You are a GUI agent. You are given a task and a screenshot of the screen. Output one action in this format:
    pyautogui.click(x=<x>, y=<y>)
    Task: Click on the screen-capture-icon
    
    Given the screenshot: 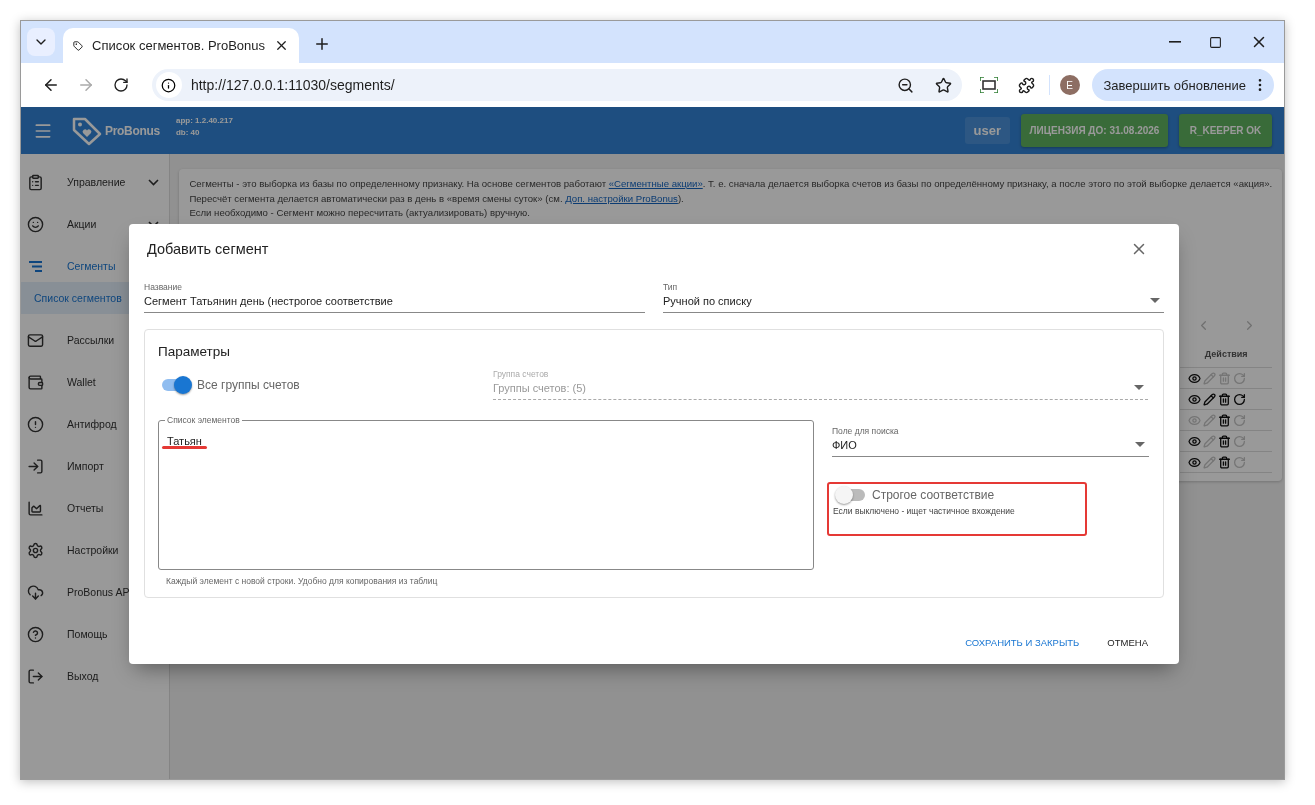 What is the action you would take?
    pyautogui.click(x=988, y=85)
    